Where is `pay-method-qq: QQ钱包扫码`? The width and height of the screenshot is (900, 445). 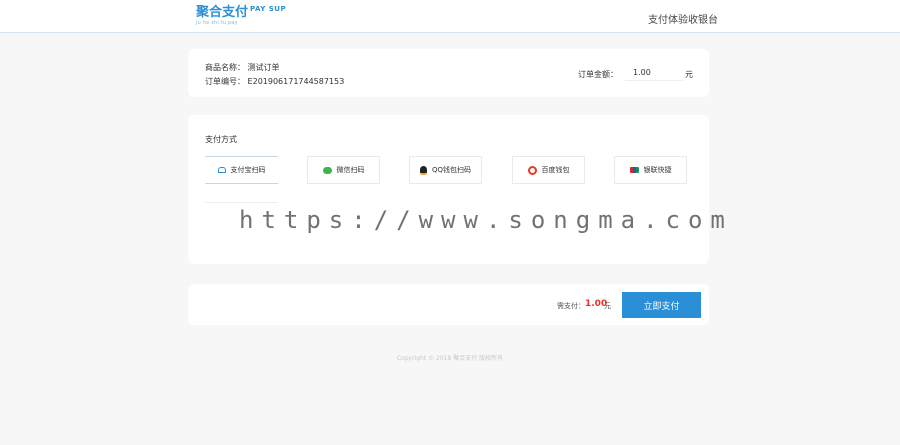 pay-method-qq: QQ钱包扫码 is located at coordinates (445, 170).